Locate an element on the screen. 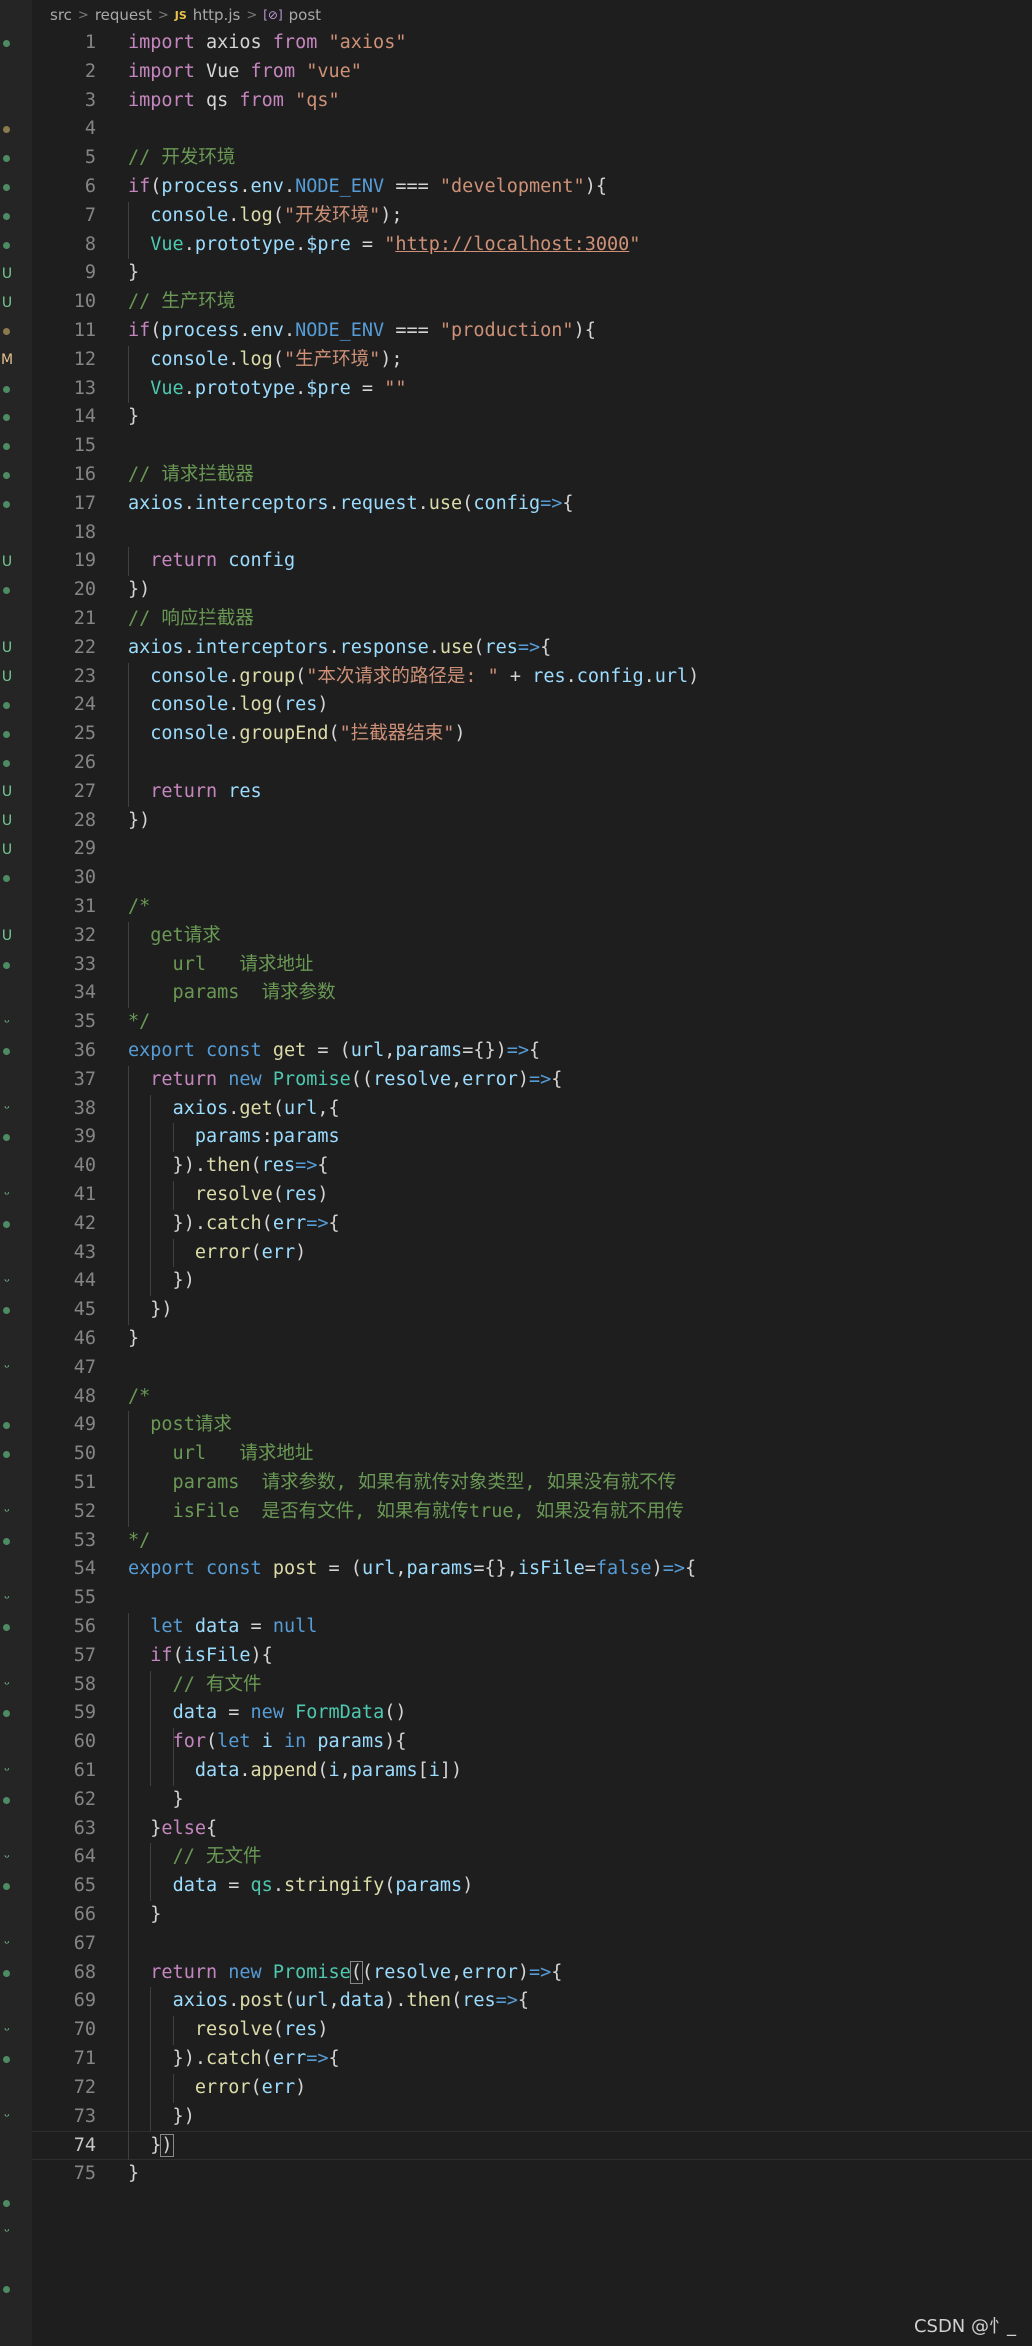 This screenshot has width=1032, height=2346. code-line: 56 let data = null is located at coordinates (532, 1627).